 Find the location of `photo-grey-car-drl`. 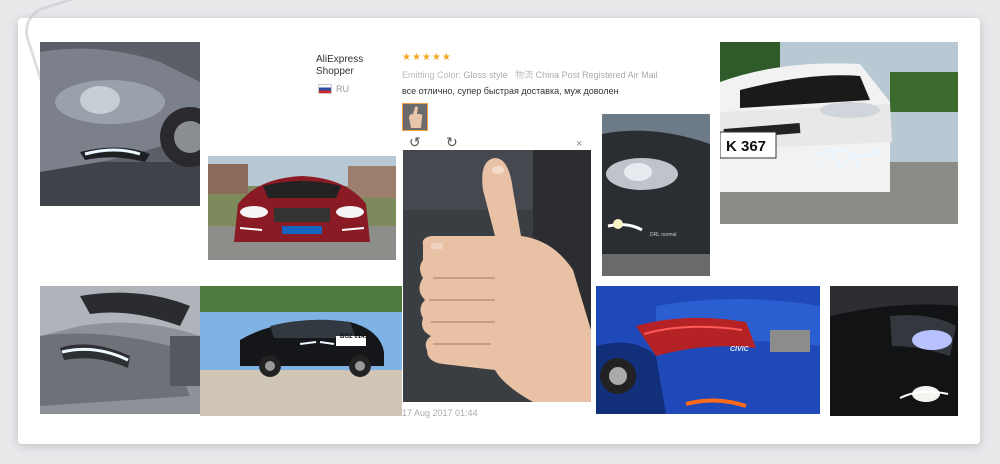

photo-grey-car-drl is located at coordinates (120, 124).